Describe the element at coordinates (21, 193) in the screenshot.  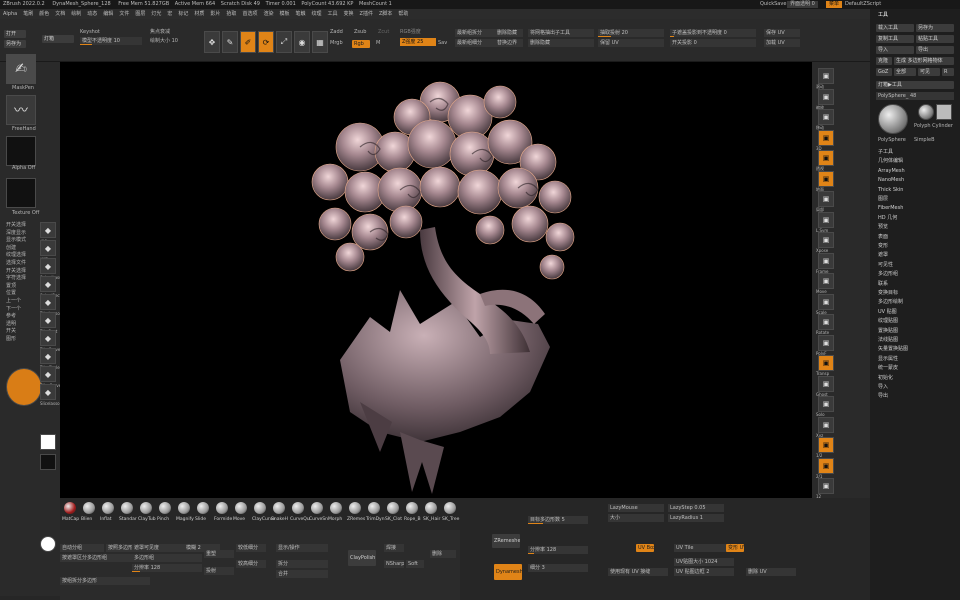
I see `texture-icon` at that location.